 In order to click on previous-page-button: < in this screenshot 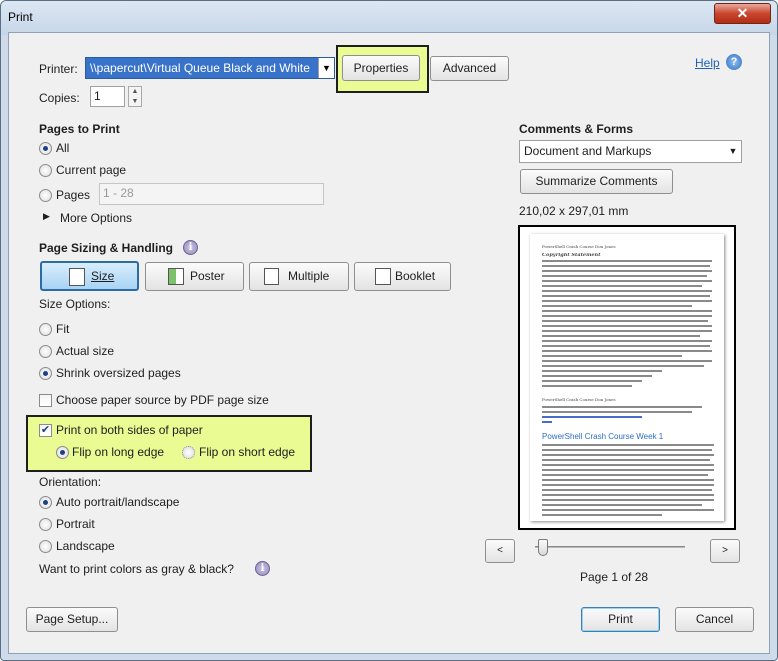, I will do `click(500, 551)`.